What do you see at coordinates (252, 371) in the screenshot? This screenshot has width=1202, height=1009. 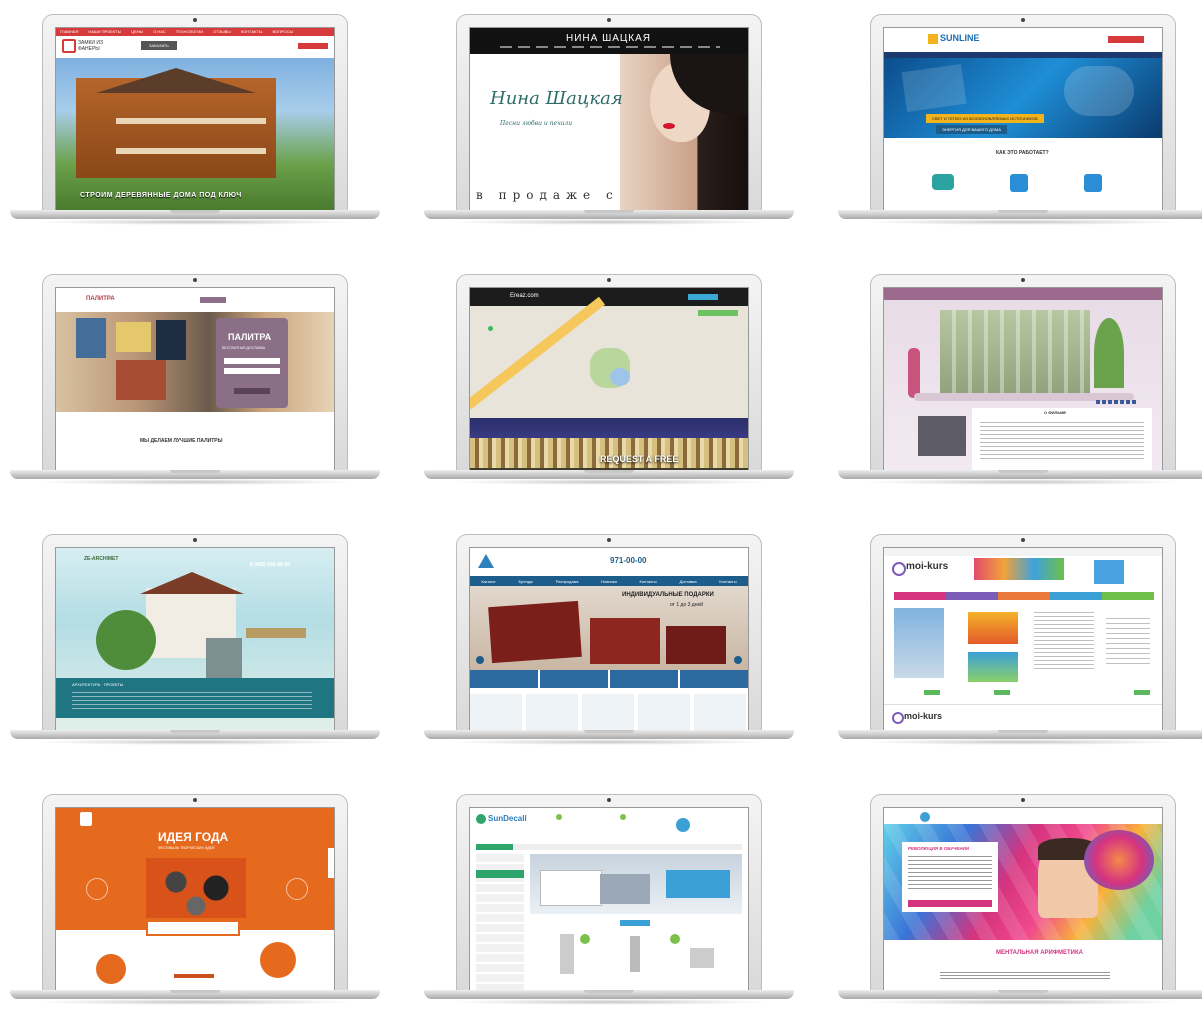 I see `phone-input` at bounding box center [252, 371].